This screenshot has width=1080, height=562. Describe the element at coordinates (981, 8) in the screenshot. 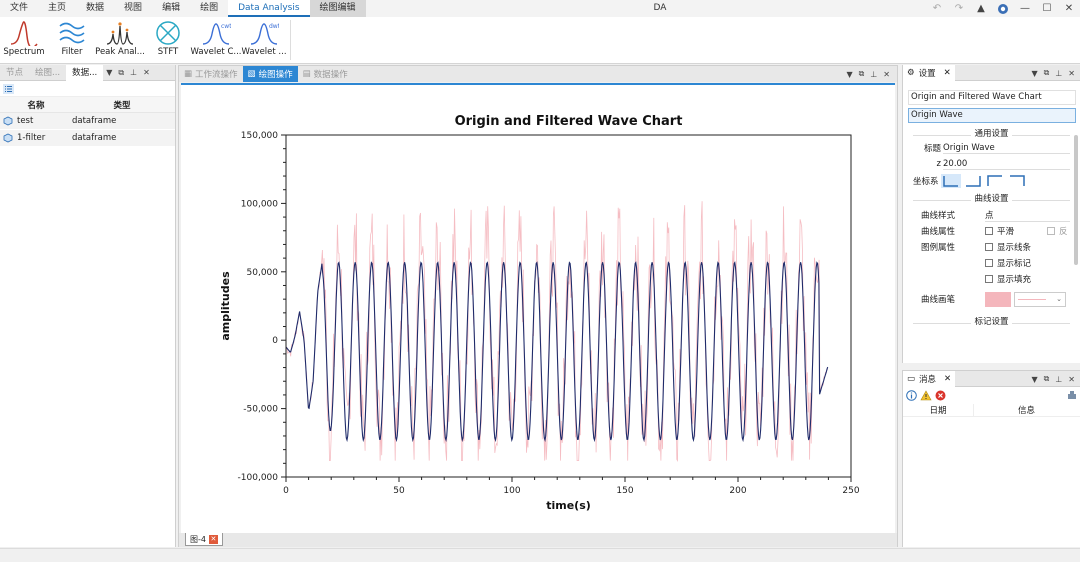

I see `collapse-ribbon-icon: ▲` at that location.